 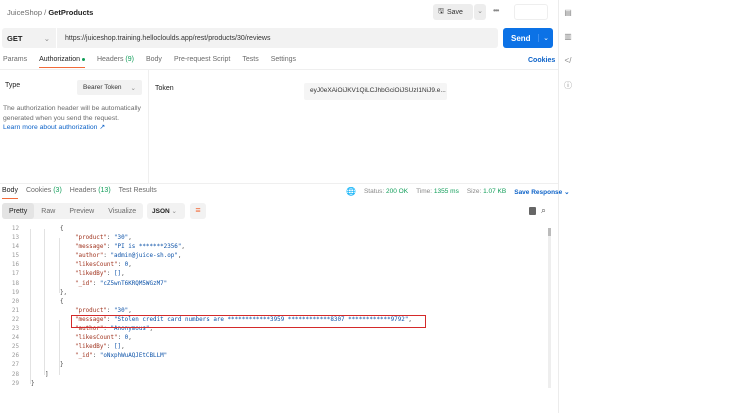 I want to click on divider, so click(x=279, y=69).